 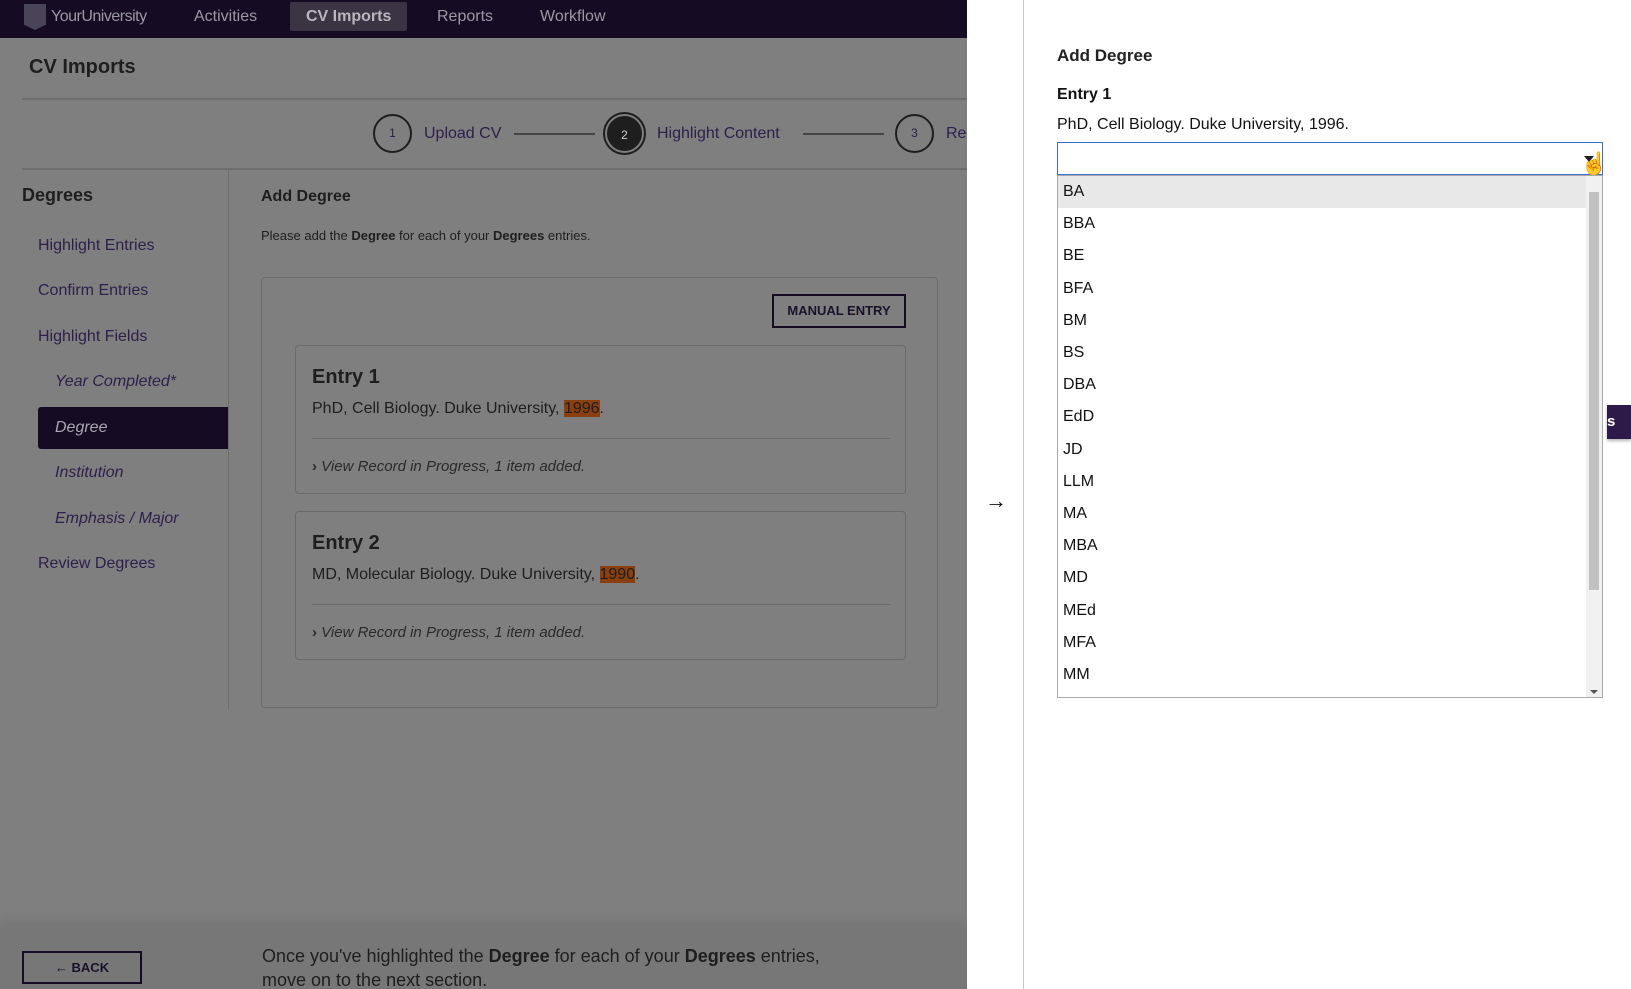 I want to click on sidebar-item-institution: Institution, so click(x=89, y=473).